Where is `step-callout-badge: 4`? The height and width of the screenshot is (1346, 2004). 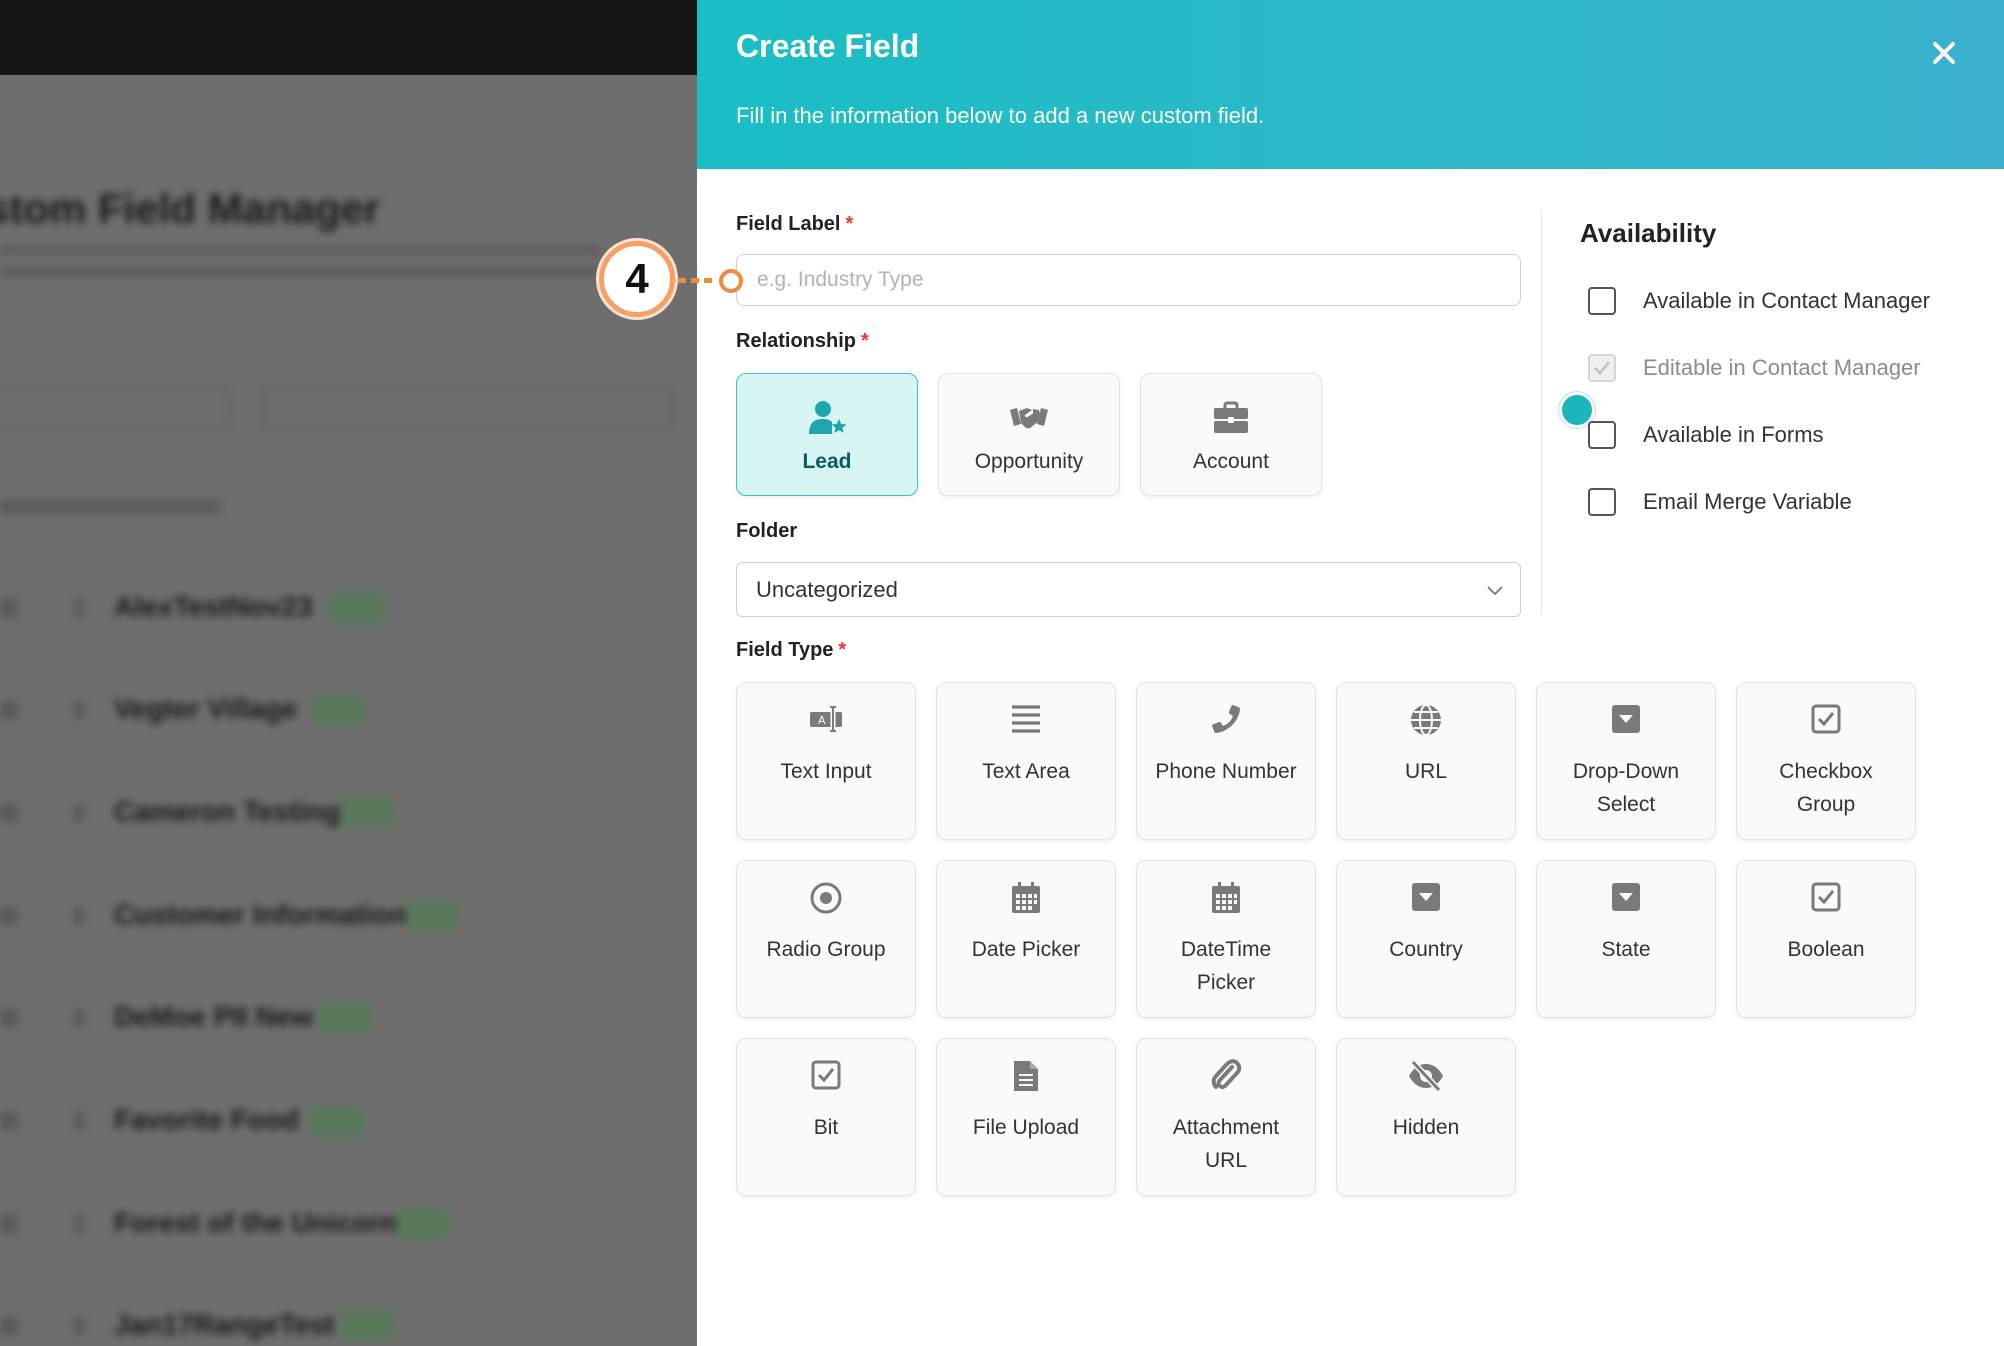
step-callout-badge: 4 is located at coordinates (637, 279).